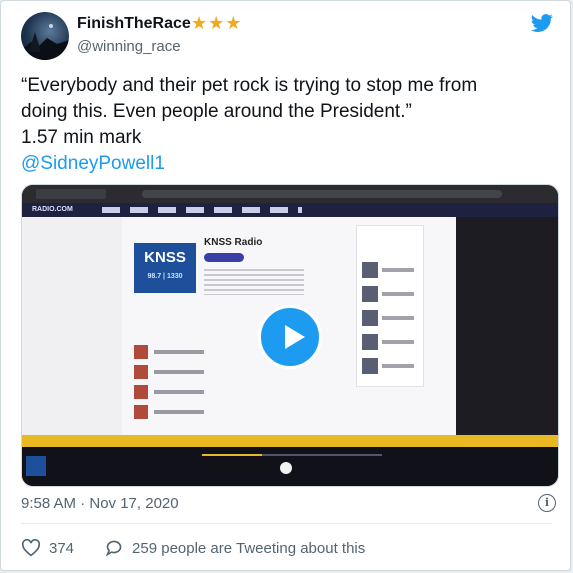 This screenshot has height=573, width=573. Describe the element at coordinates (100, 503) in the screenshot. I see `tweet-timestamp: 9:58 AM · Nov 17, 2020` at that location.